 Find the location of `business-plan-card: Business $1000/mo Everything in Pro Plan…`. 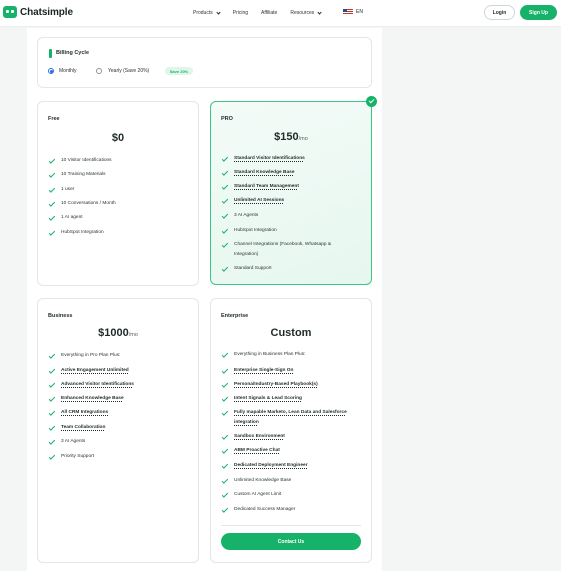

business-plan-card: Business $1000/mo Everything in Pro Plan… is located at coordinates (118, 430).